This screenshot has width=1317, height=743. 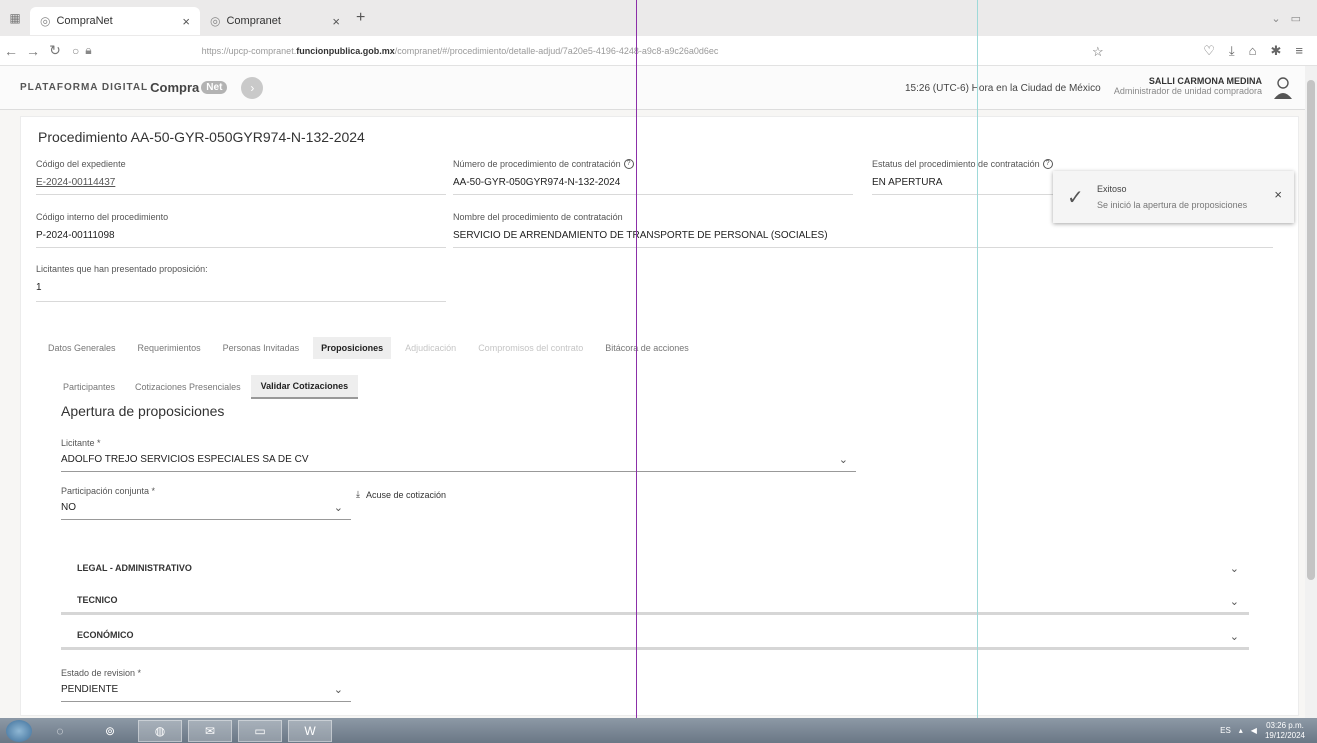 I want to click on scrollbar-thumb, so click(x=1311, y=330).